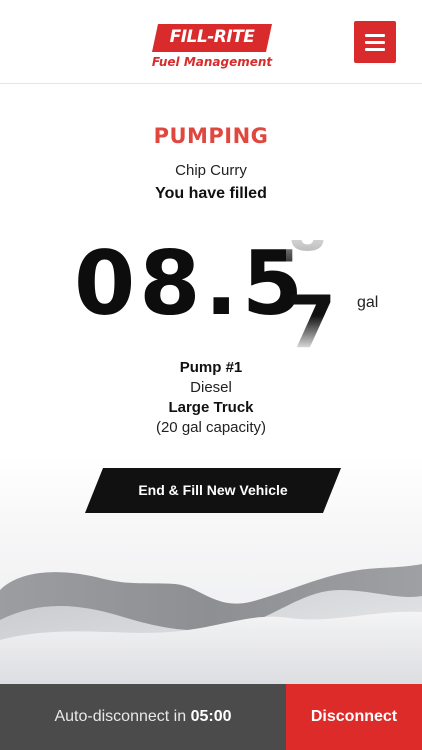 The width and height of the screenshot is (422, 750). I want to click on fill-rite-logo: FILL-RITE Fuel Management, so click(212, 48).